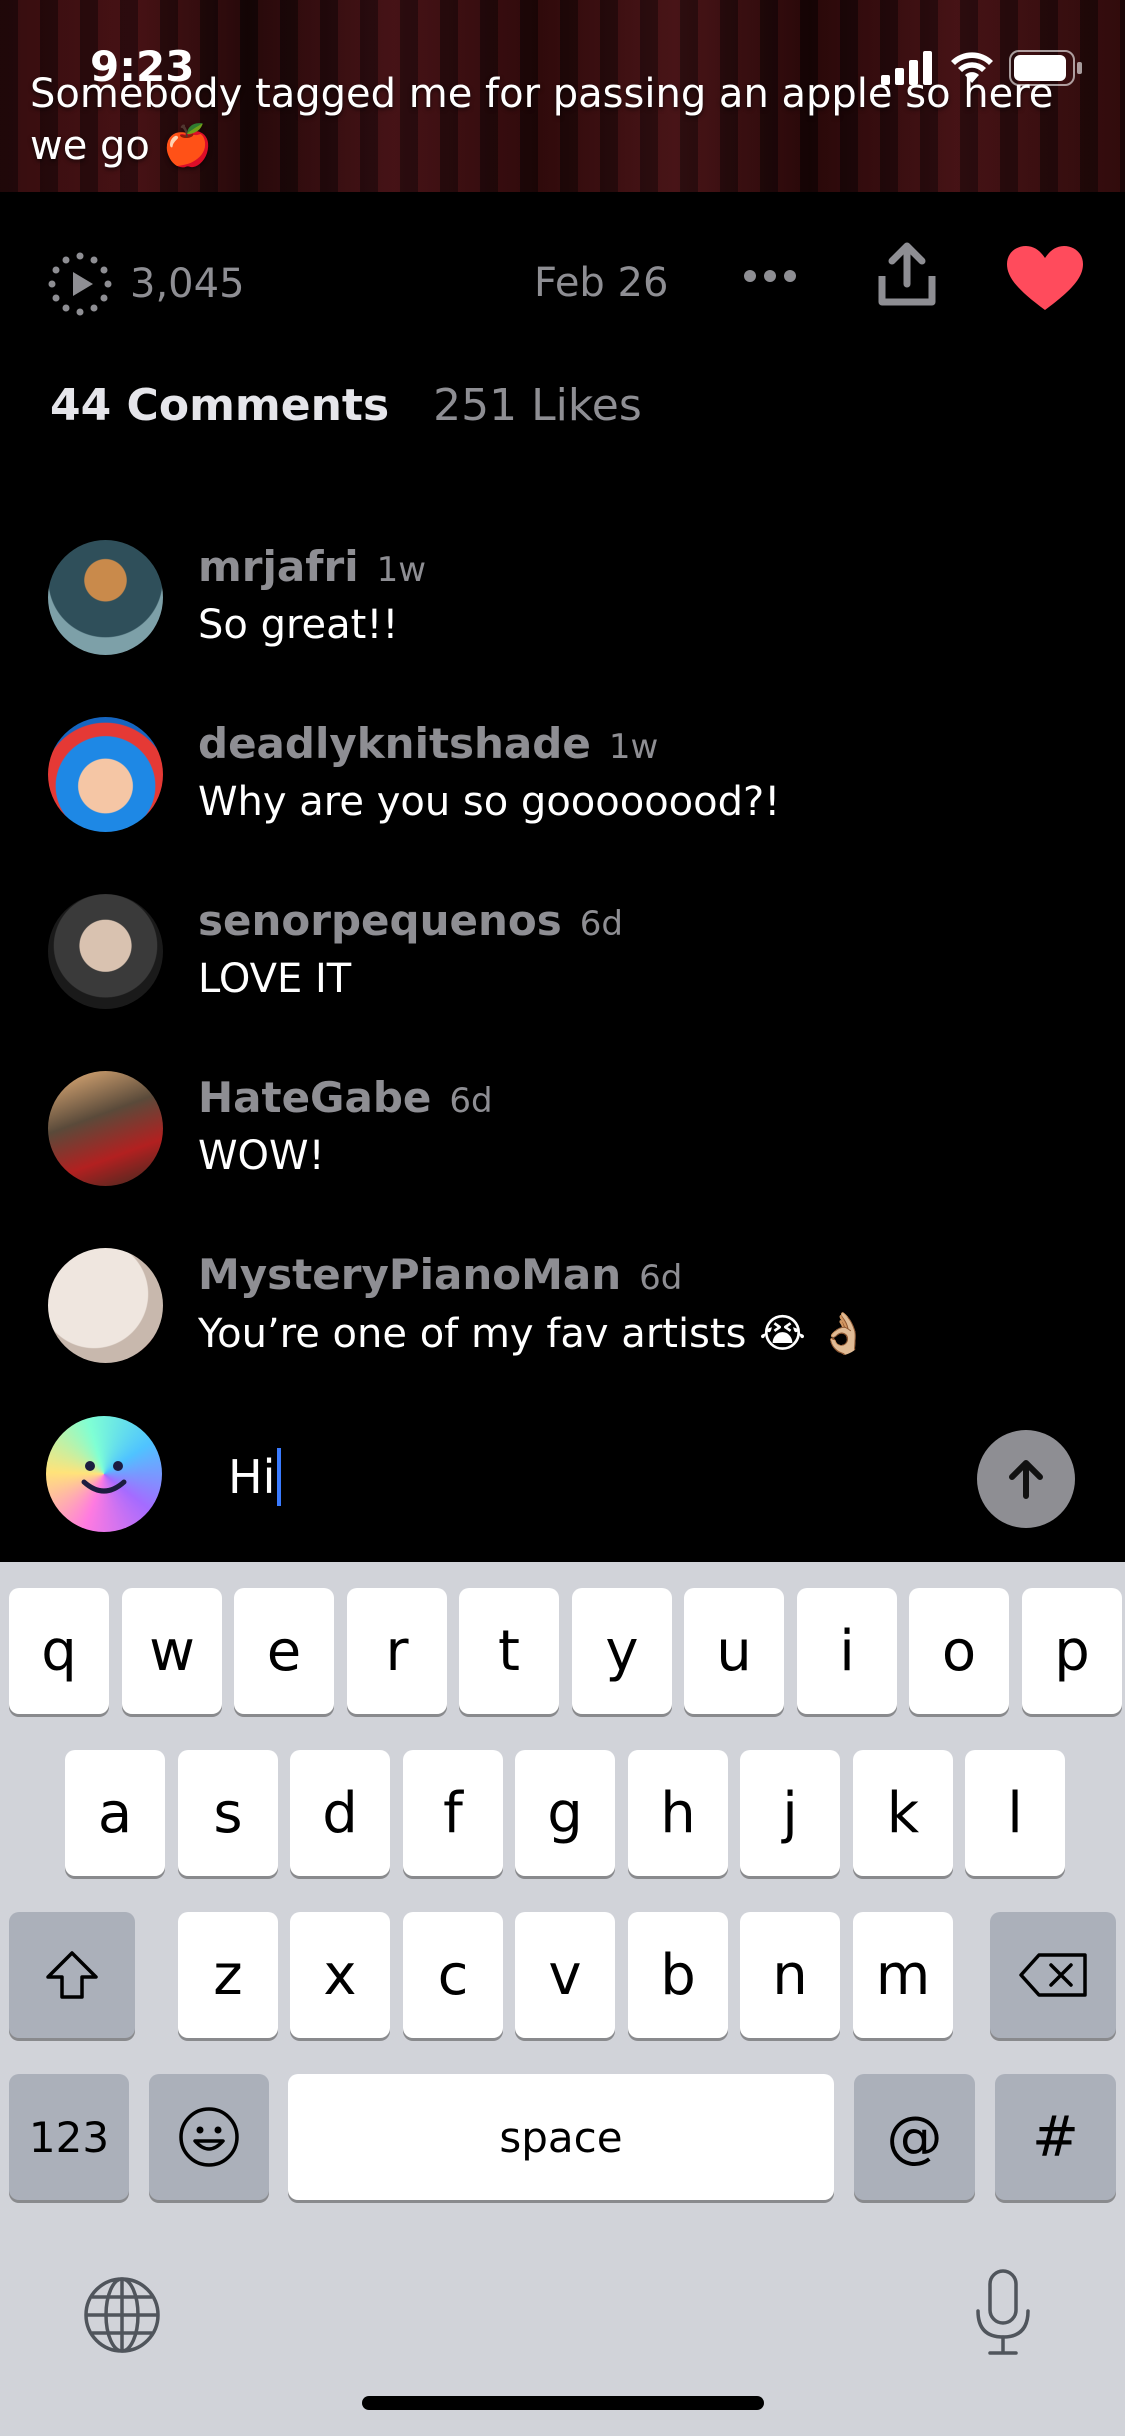  What do you see at coordinates (734, 1651) in the screenshot?
I see `key-u: u` at bounding box center [734, 1651].